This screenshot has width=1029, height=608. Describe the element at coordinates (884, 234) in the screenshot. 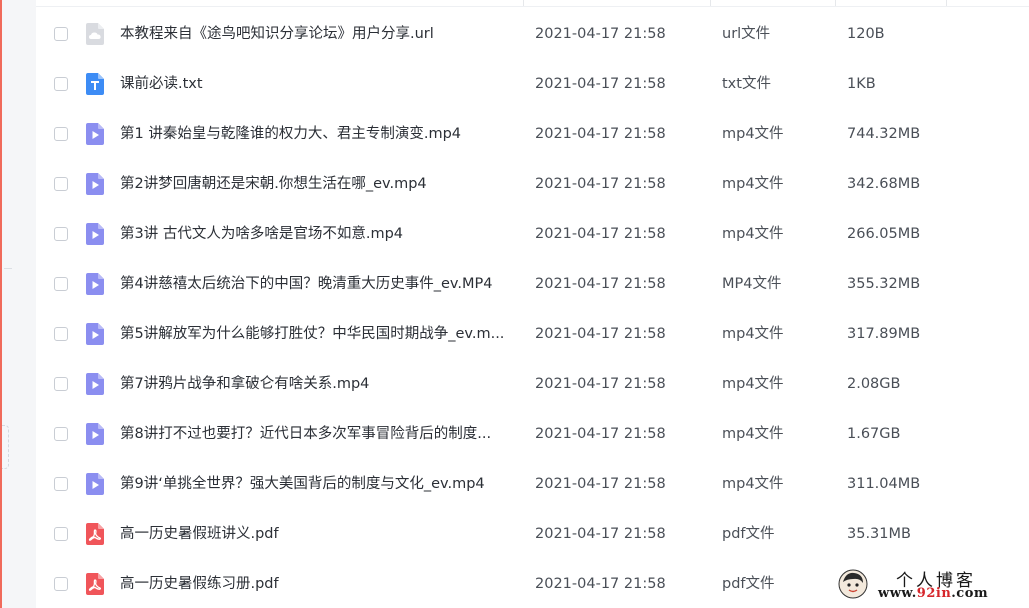

I see `file-size: 266.05MB` at that location.